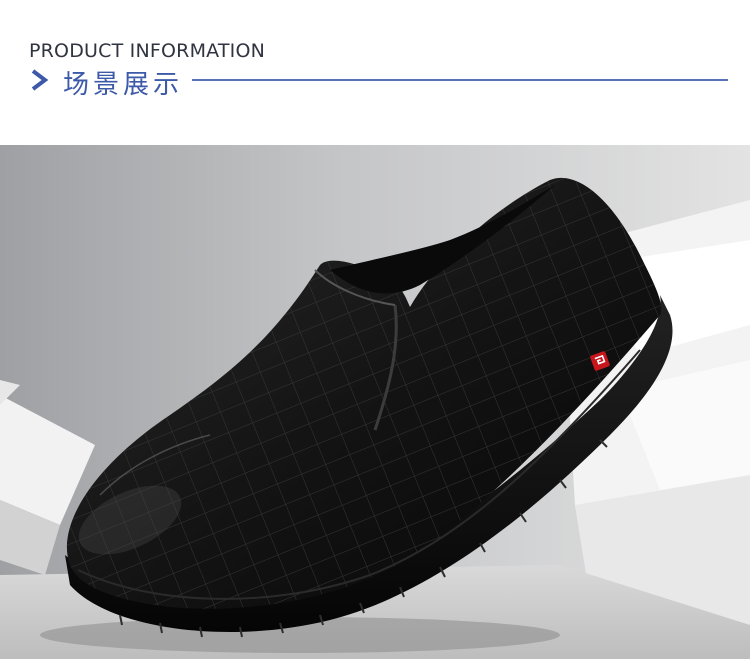 This screenshot has height=659, width=750. Describe the element at coordinates (460, 80) in the screenshot. I see `title-divider` at that location.